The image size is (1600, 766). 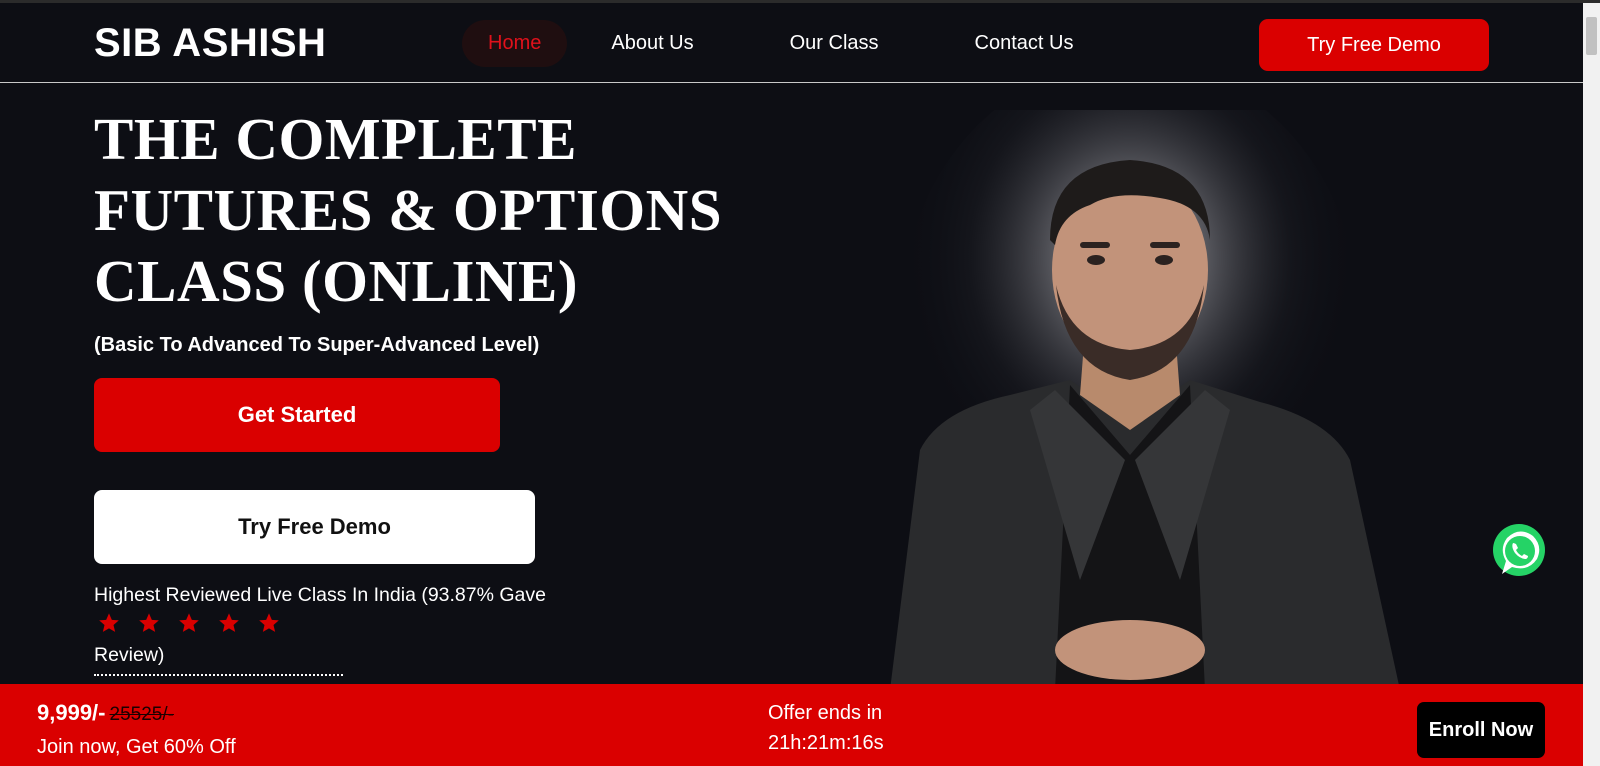 I want to click on nav-our-class: Our Class, so click(x=834, y=43).